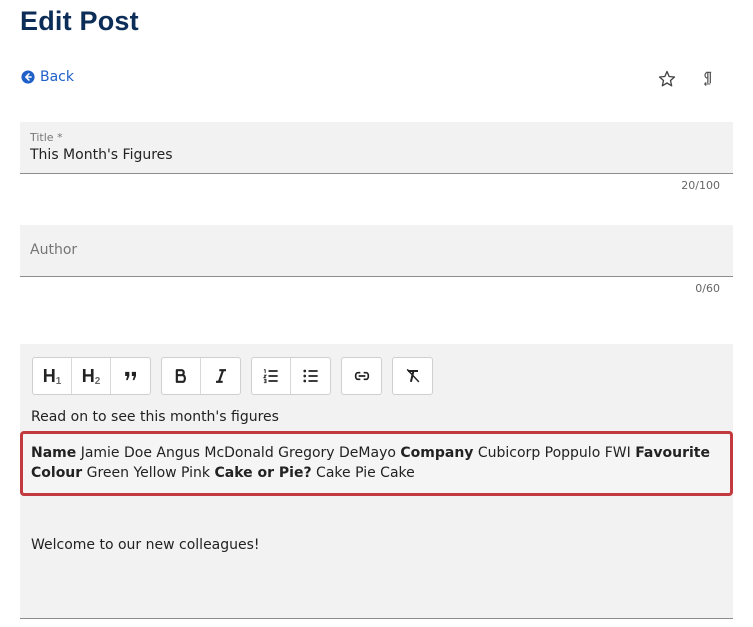 The image size is (753, 627). Describe the element at coordinates (376, 148) in the screenshot. I see `title-field: Title * This Month's Figures` at that location.